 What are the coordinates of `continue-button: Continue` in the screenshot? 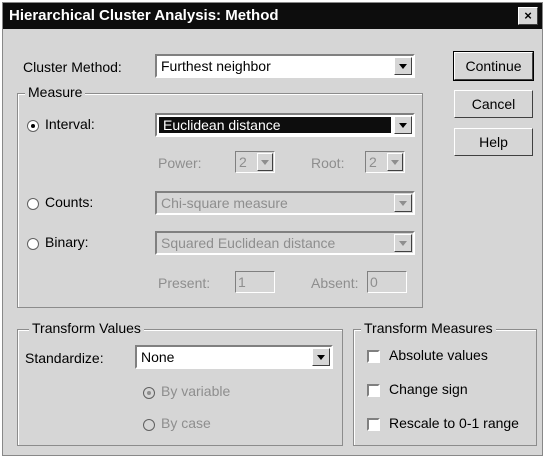 It's located at (493, 66).